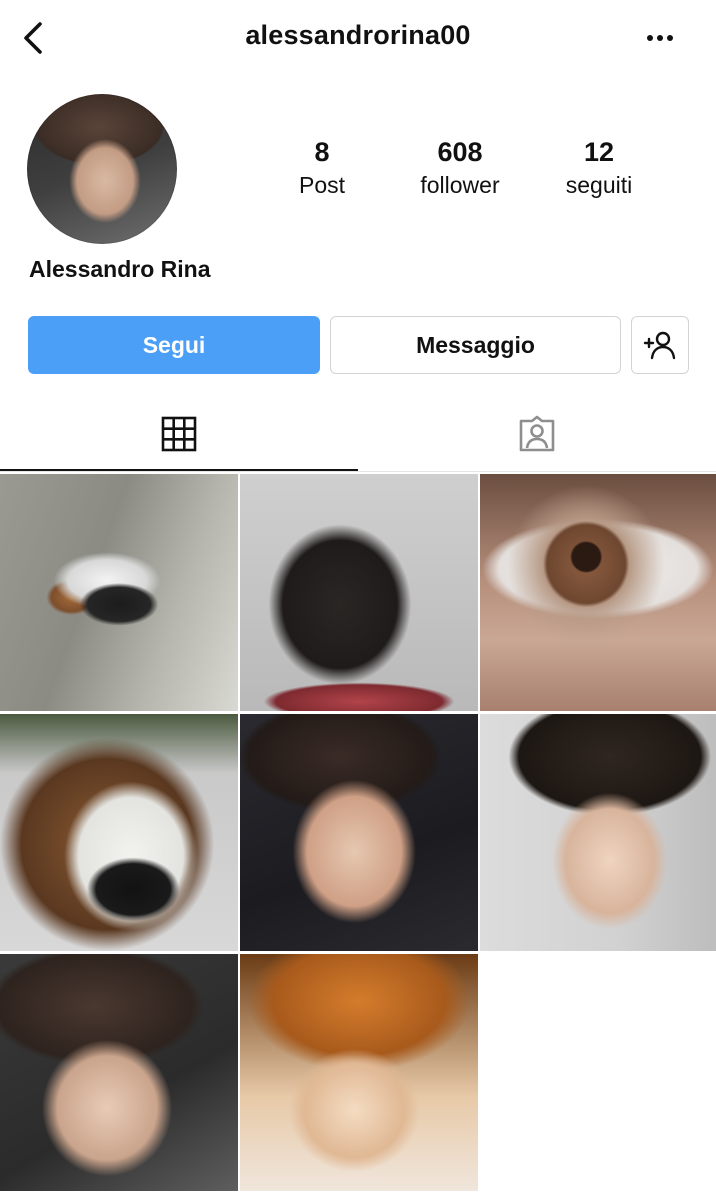  What do you see at coordinates (460, 152) in the screenshot?
I see `stat-followers-value: 608` at bounding box center [460, 152].